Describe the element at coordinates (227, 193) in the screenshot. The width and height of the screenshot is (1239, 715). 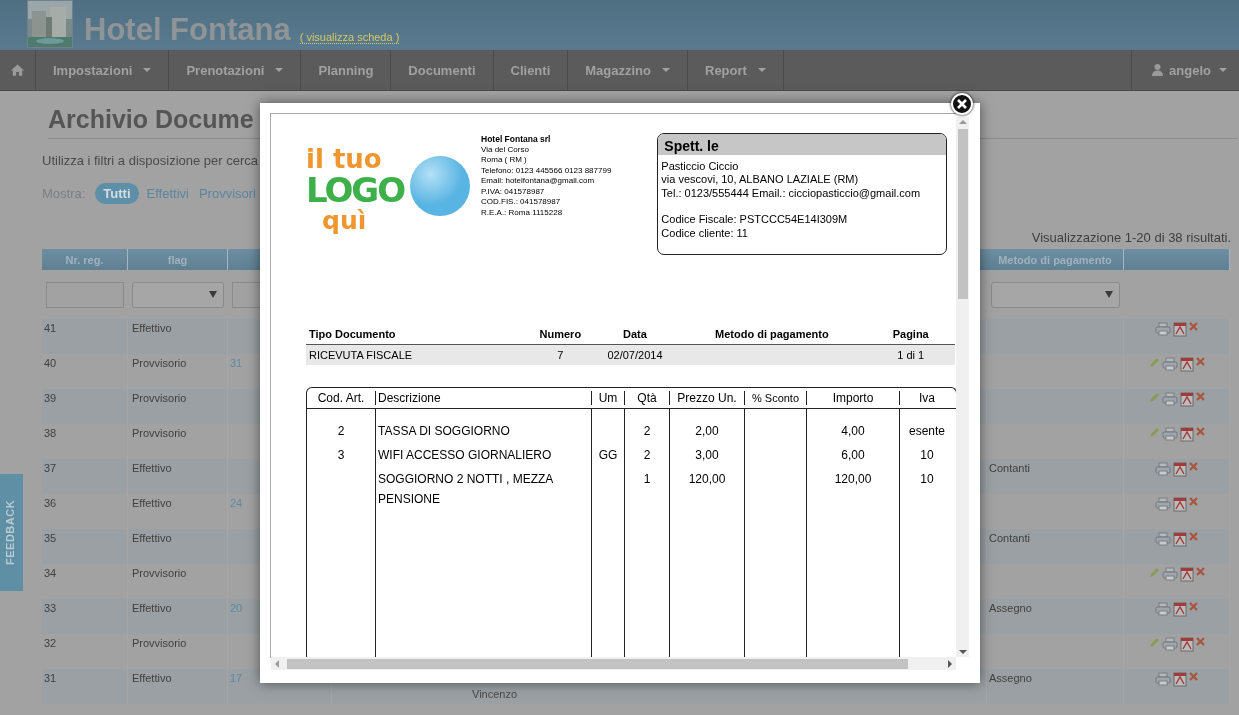
I see `filter-tab: Provvisori` at that location.